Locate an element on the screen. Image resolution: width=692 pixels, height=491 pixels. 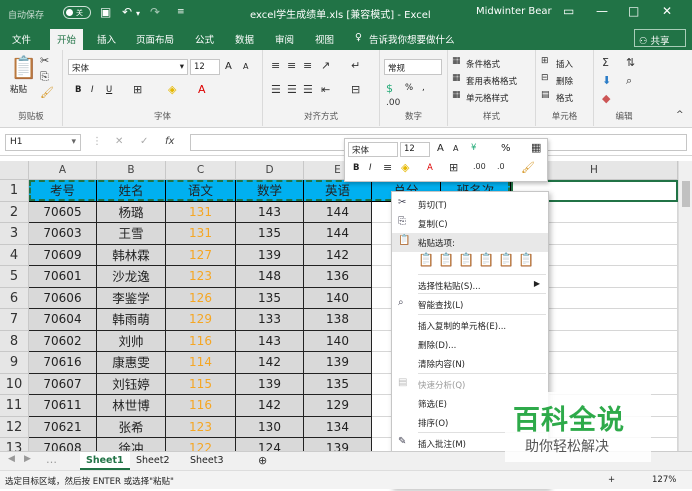
mini-fill-icon: ◈ is located at coordinates (405, 167).